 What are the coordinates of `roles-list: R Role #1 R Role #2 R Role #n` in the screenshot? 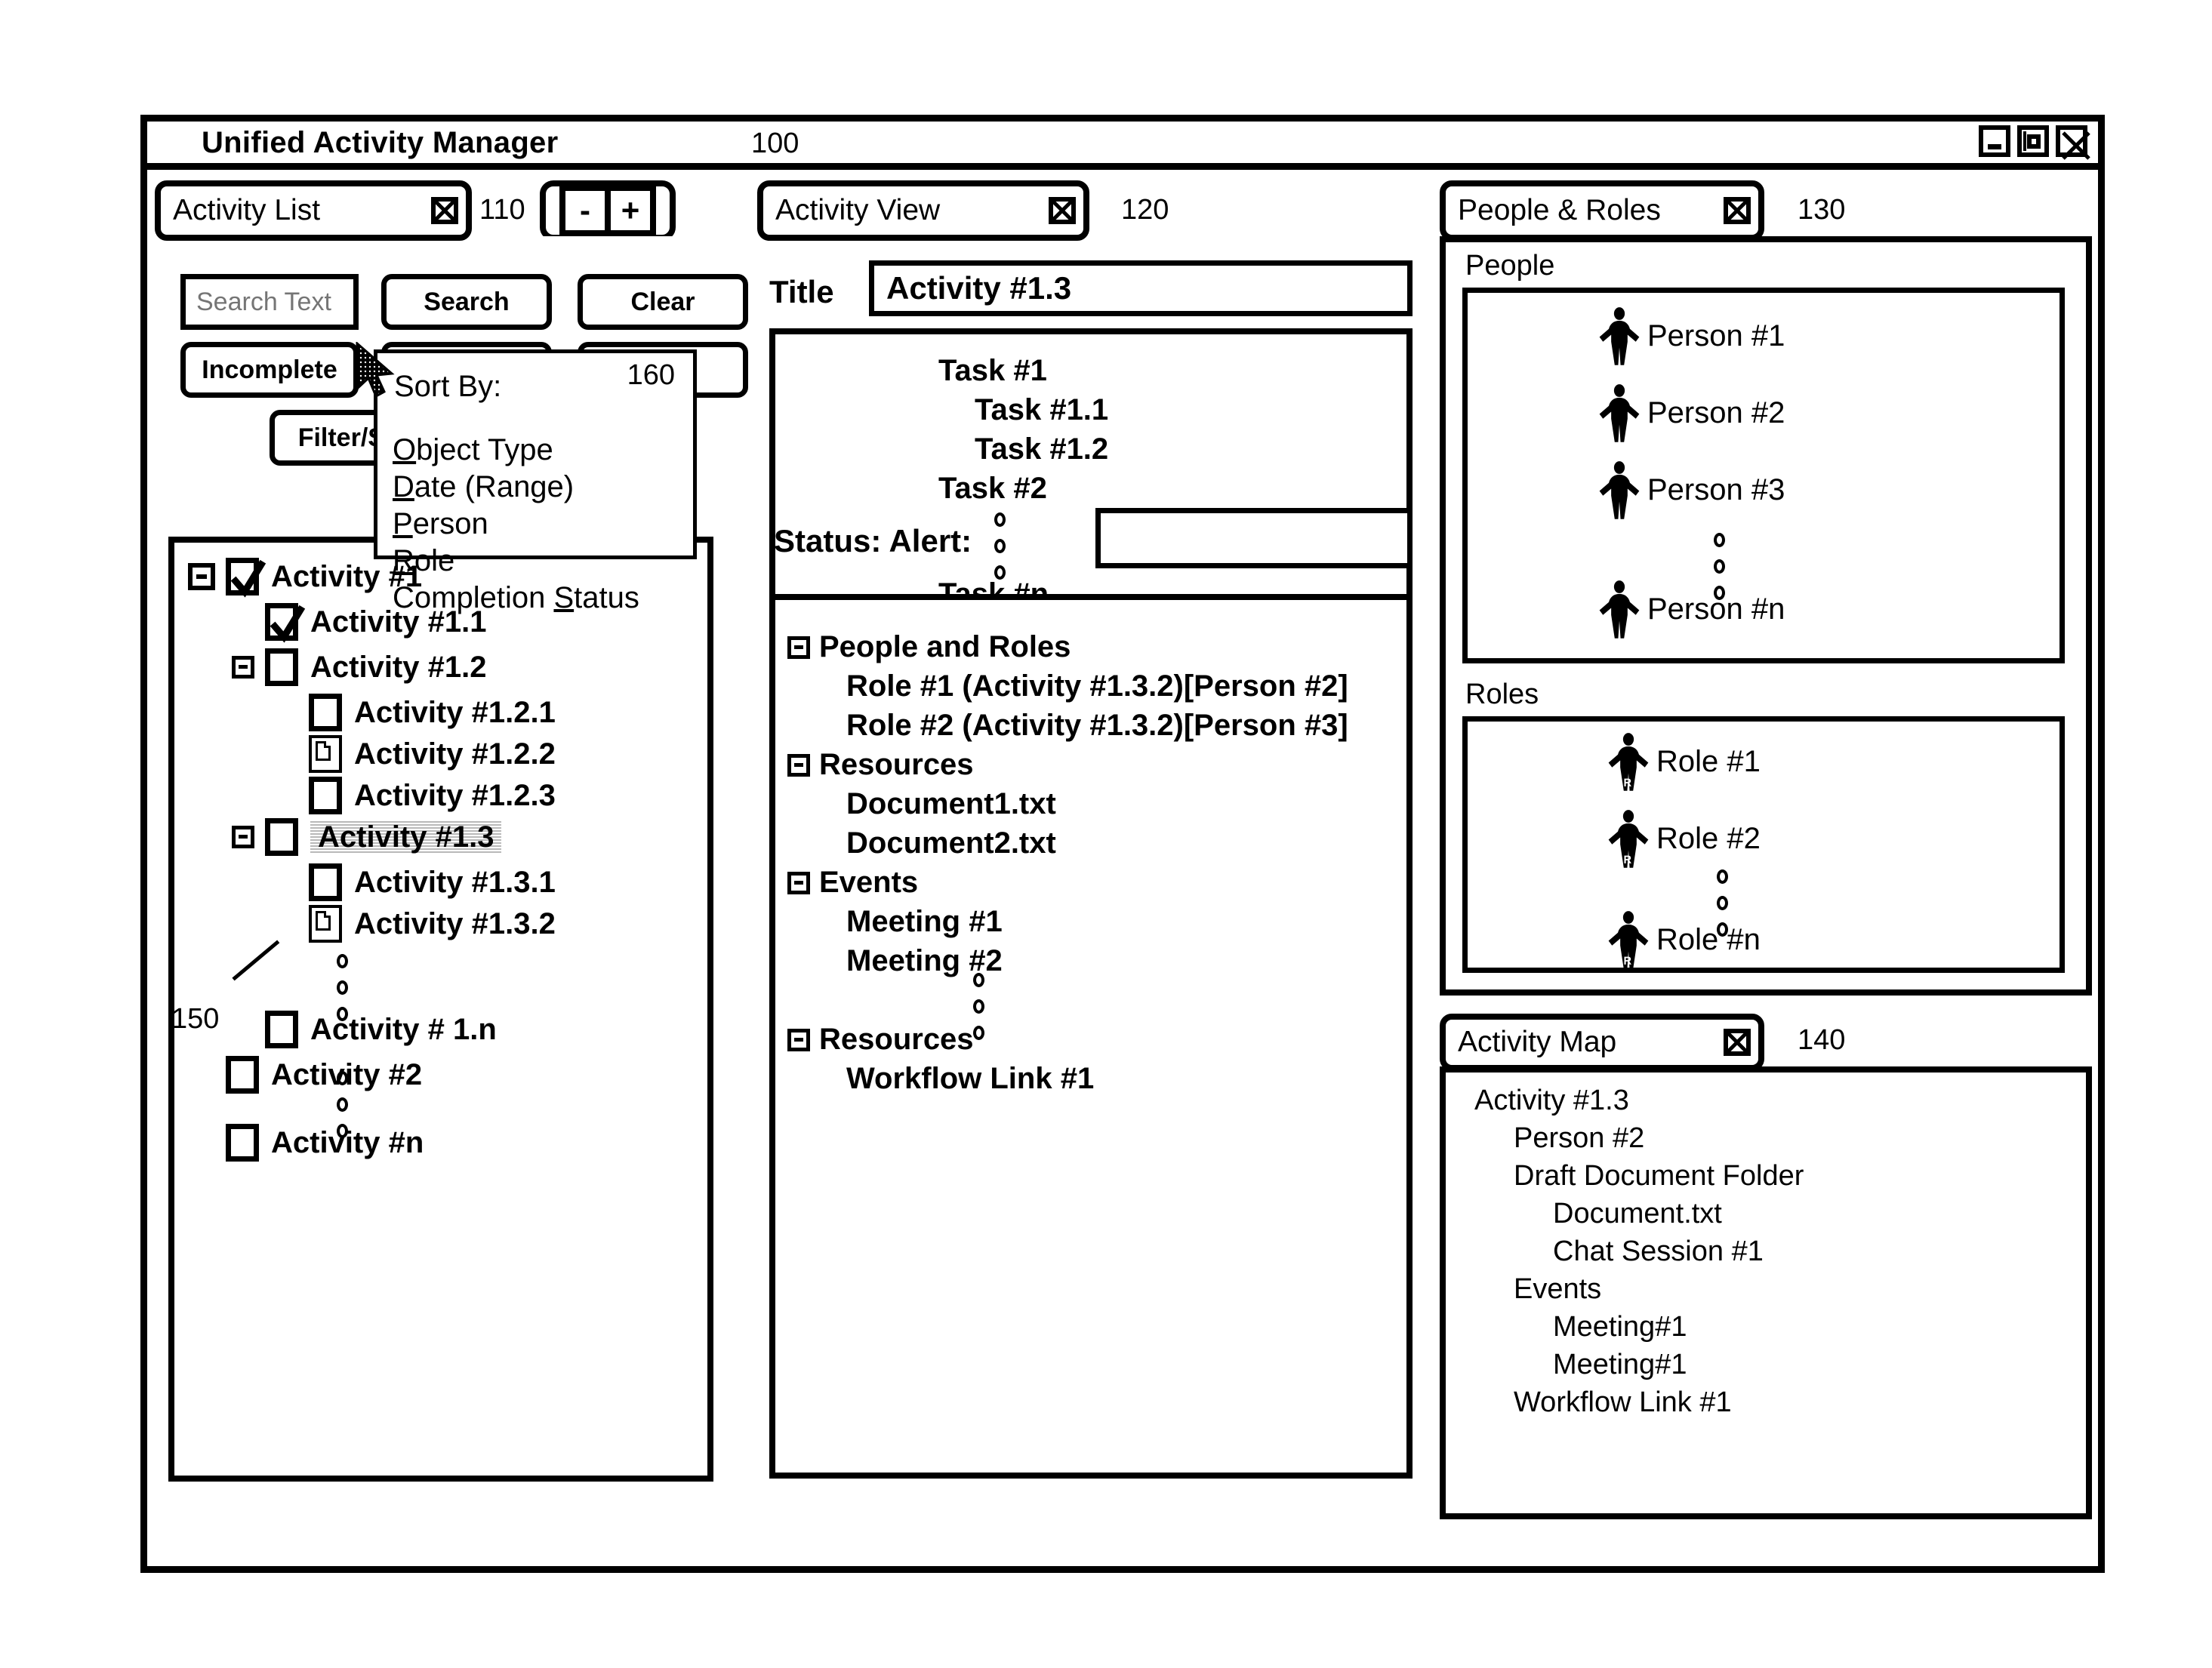 It's located at (1764, 845).